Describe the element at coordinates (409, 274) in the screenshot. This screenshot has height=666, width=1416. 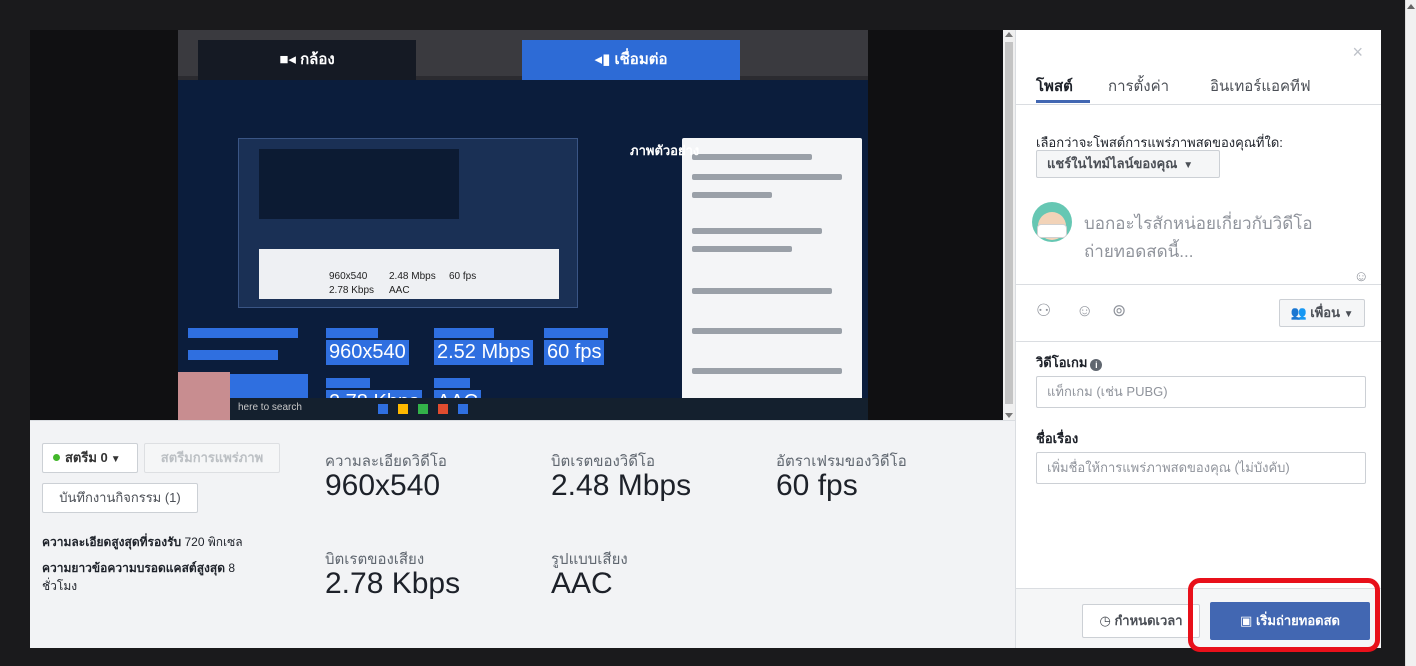
I see `preview-mini-stats: 960x540 2.48 Mbps 60 fps 2.78 Kbps AAC` at that location.